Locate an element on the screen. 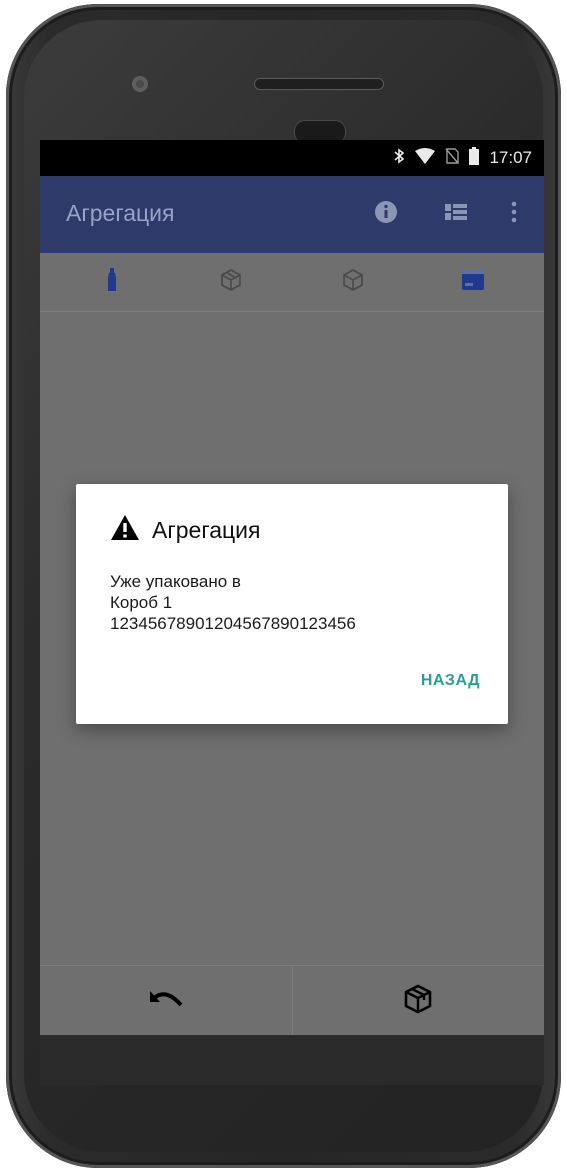  package-icon is located at coordinates (231, 282).